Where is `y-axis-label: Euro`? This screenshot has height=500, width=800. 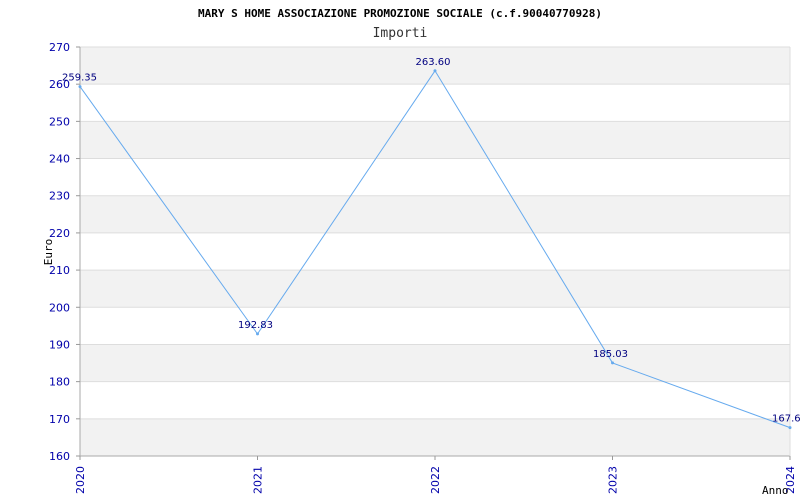 y-axis-label: Euro is located at coordinates (48, 252).